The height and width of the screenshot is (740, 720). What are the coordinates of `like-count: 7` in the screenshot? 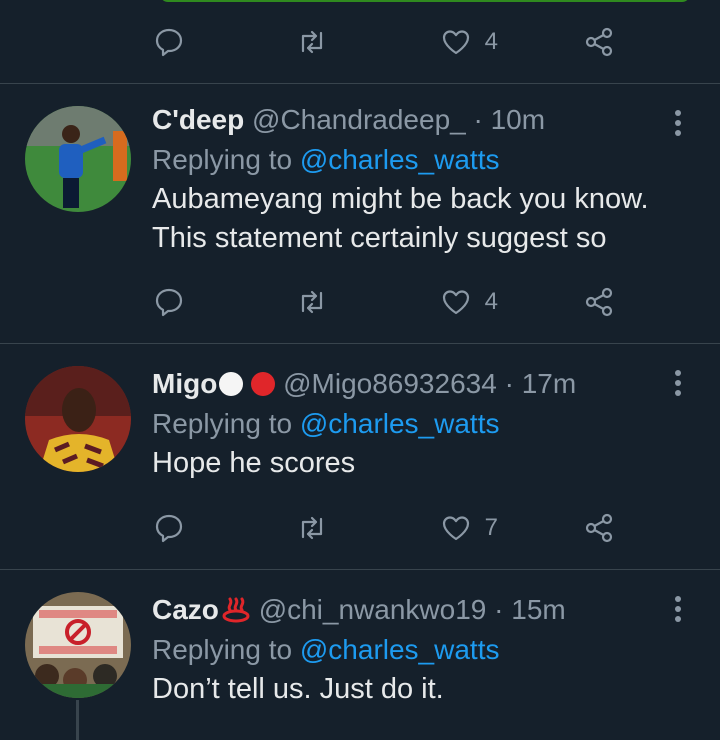 It's located at (491, 527).